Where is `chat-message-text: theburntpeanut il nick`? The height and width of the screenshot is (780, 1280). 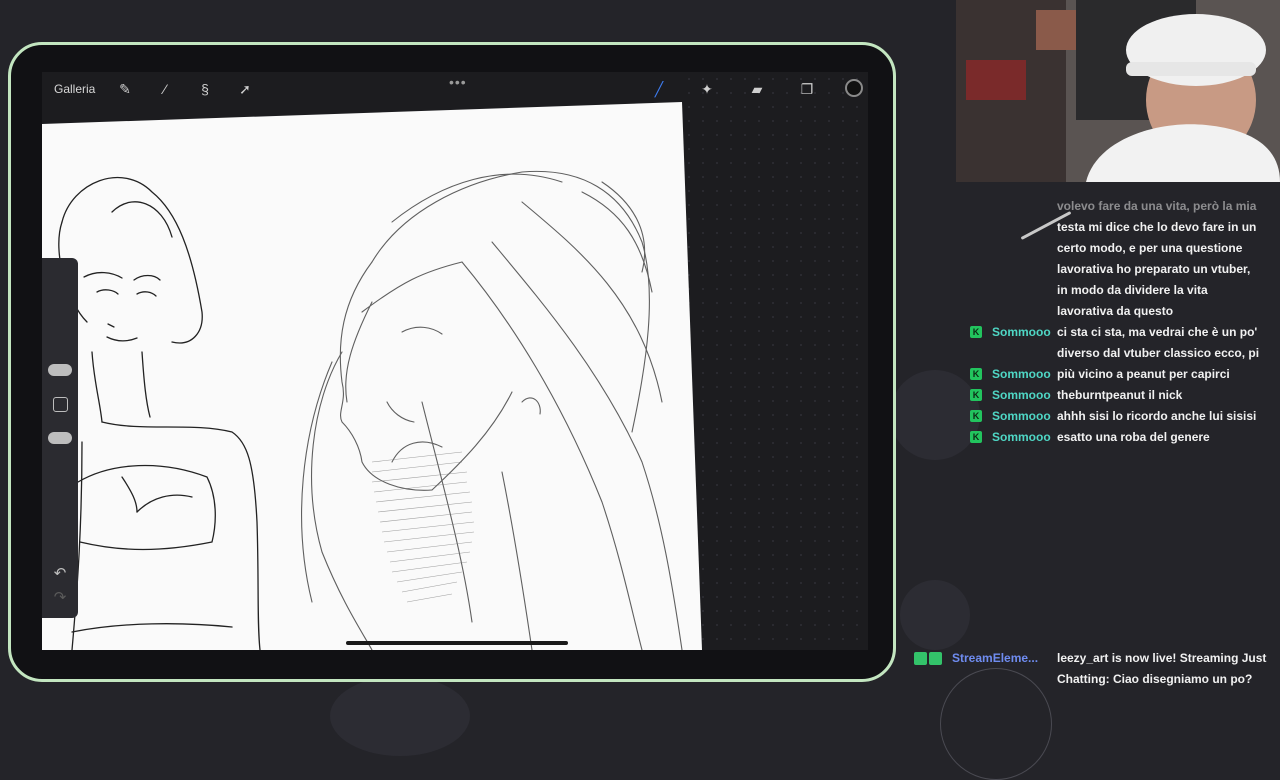 chat-message-text: theburntpeanut il nick is located at coordinates (1120, 395).